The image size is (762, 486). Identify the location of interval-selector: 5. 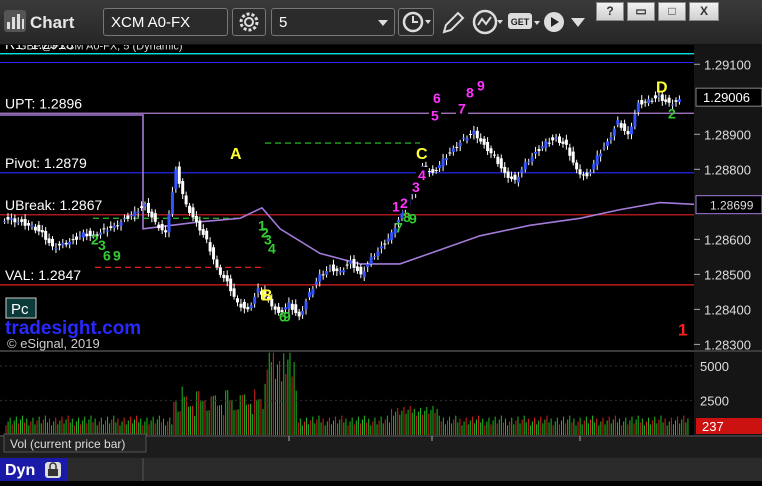
(333, 22).